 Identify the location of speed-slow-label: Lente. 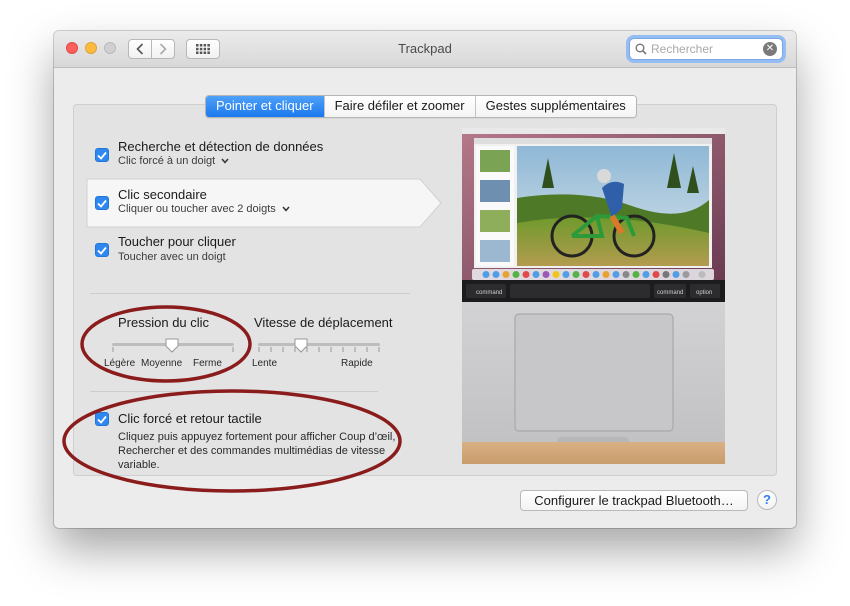
(265, 363).